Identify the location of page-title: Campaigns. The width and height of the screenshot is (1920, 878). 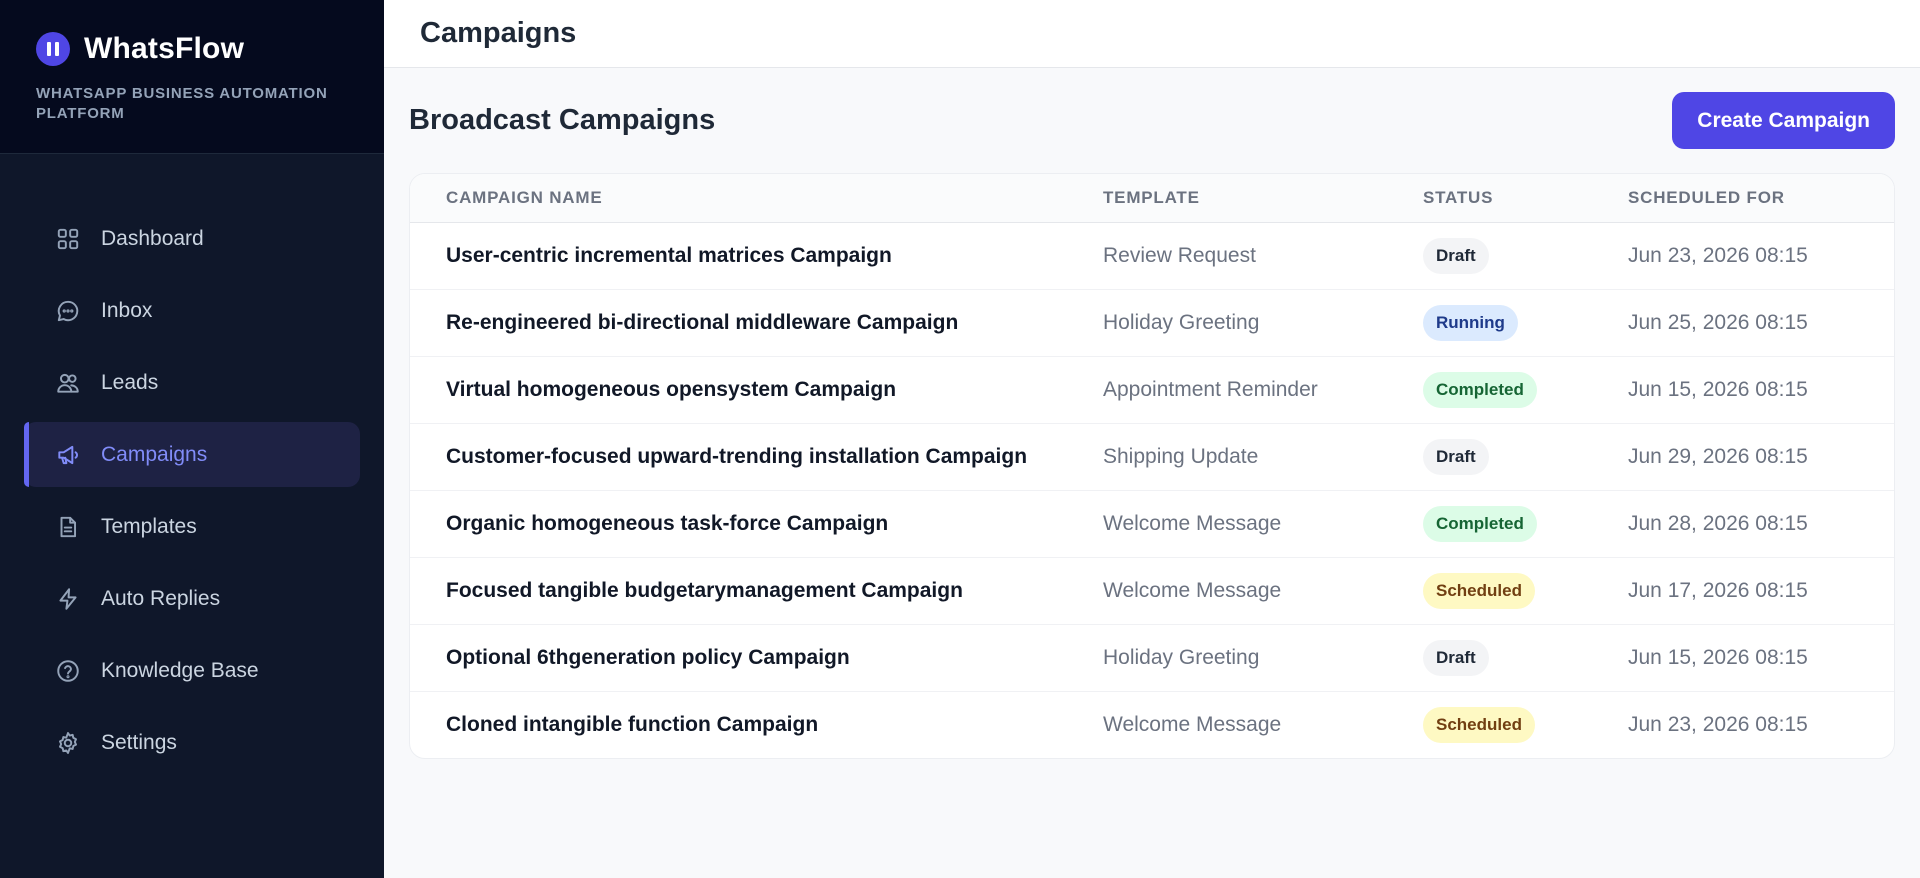
(498, 33).